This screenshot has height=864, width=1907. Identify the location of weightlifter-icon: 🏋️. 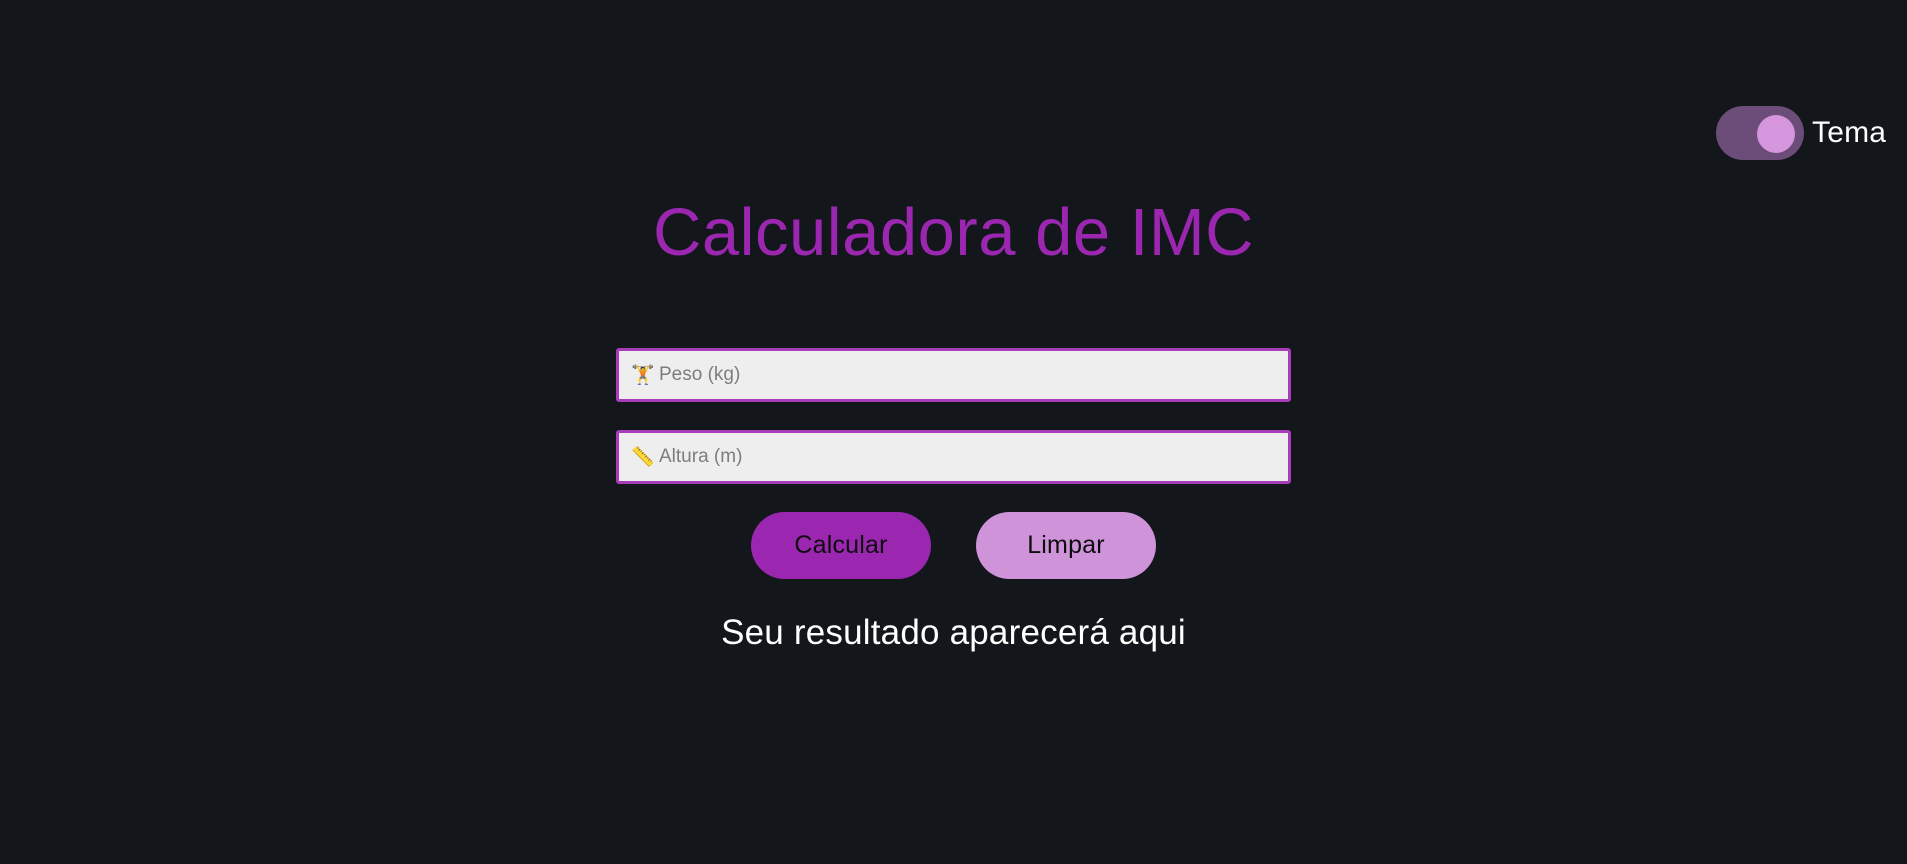
(643, 375).